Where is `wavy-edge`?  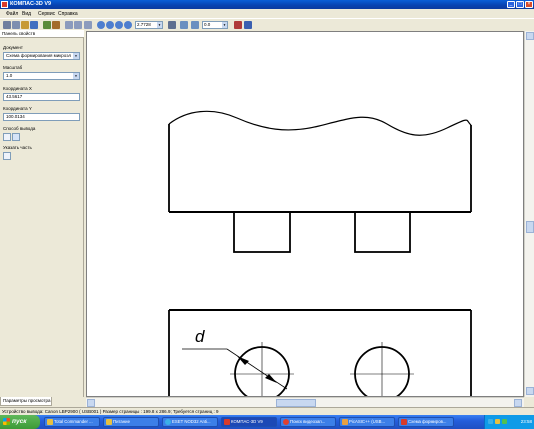
wavy-edge is located at coordinates (320, 123).